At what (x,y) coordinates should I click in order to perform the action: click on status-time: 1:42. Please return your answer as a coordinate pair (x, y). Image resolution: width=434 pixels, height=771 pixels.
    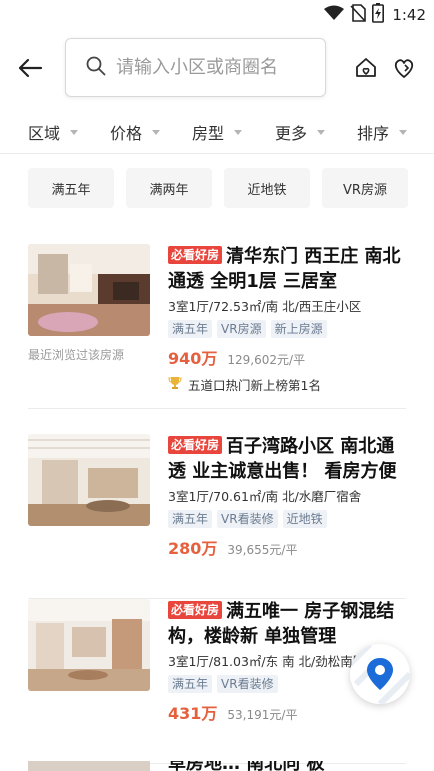
    Looking at the image, I should click on (409, 15).